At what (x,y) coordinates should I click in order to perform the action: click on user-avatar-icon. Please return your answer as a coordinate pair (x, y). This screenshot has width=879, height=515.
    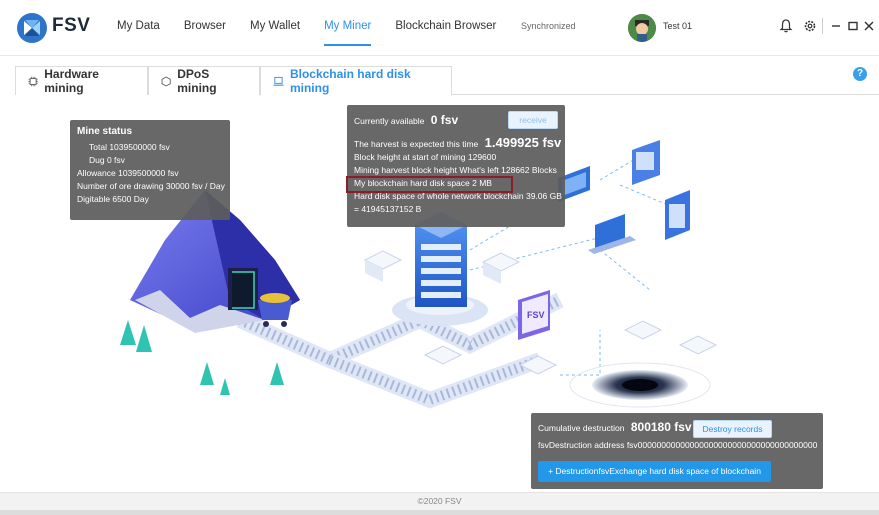
    Looking at the image, I should click on (642, 28).